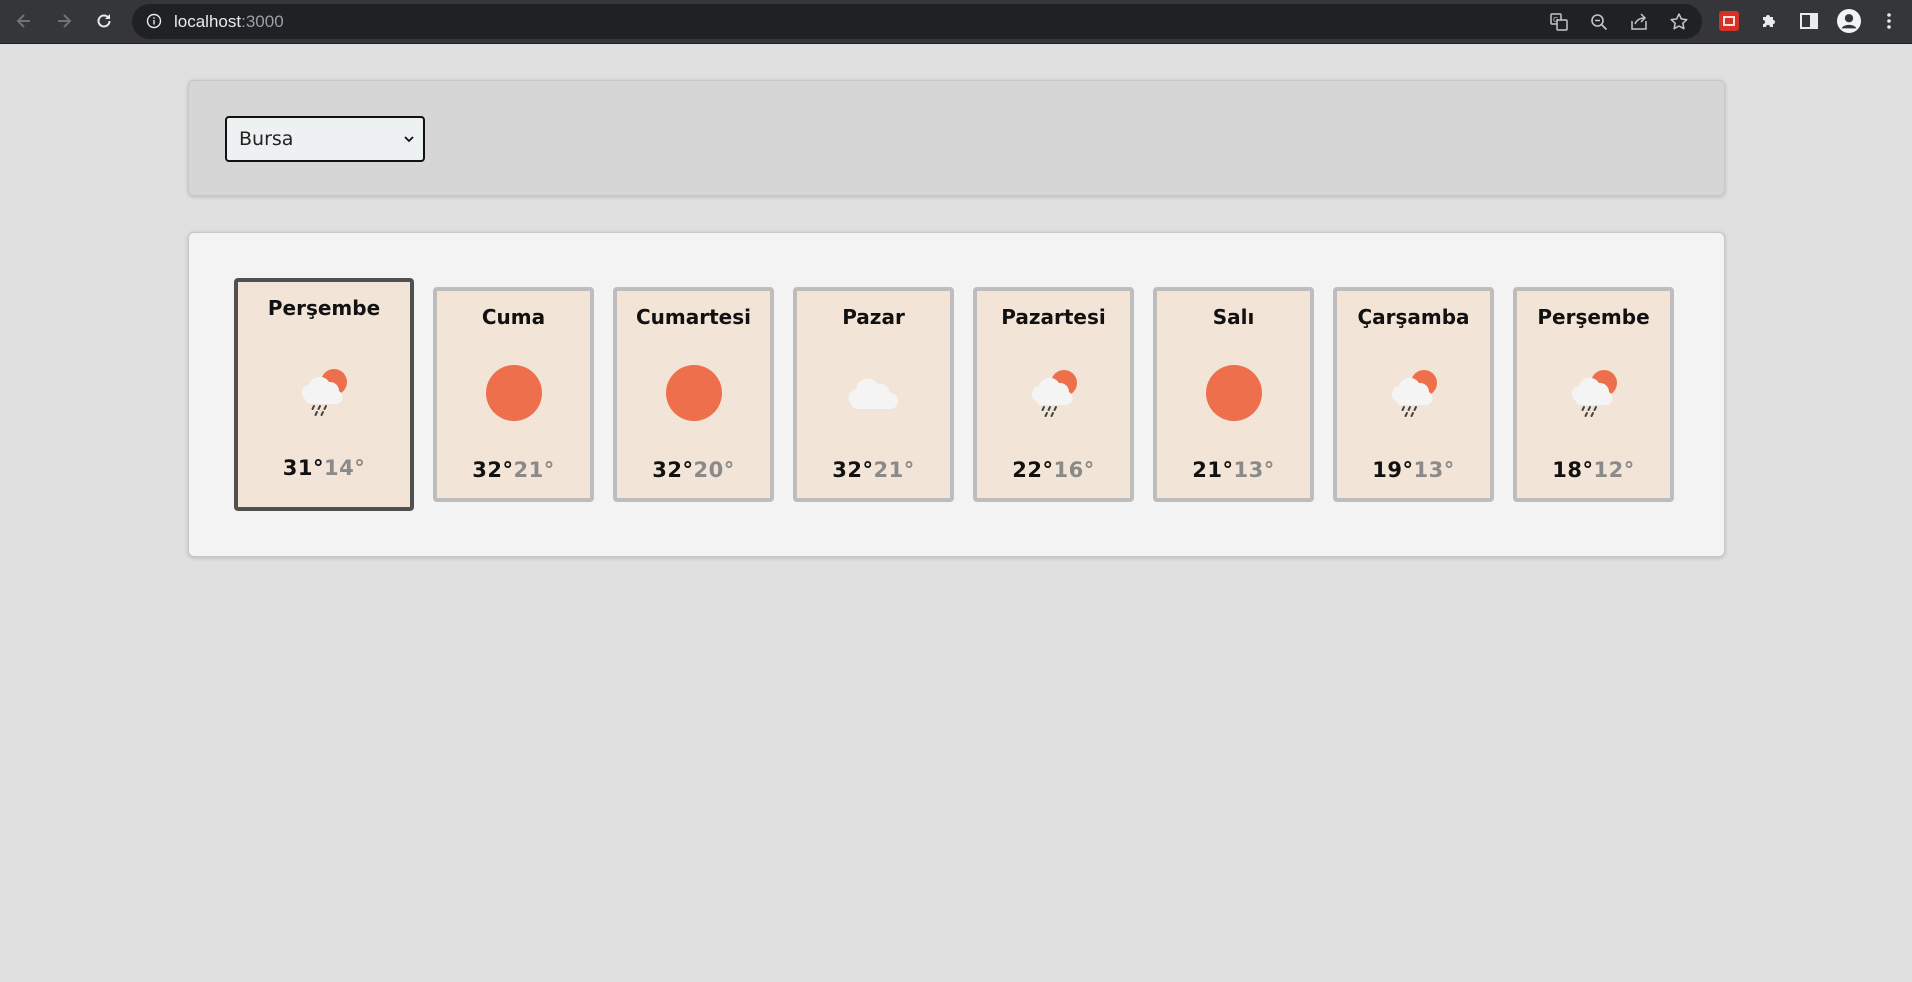  I want to click on extensions-button, so click(1769, 21).